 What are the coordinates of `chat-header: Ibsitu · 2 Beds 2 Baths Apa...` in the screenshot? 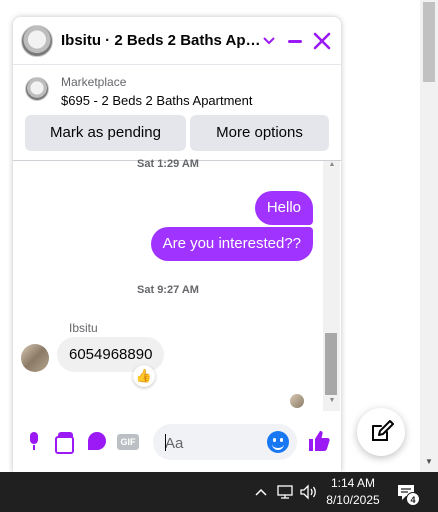 It's located at (177, 41).